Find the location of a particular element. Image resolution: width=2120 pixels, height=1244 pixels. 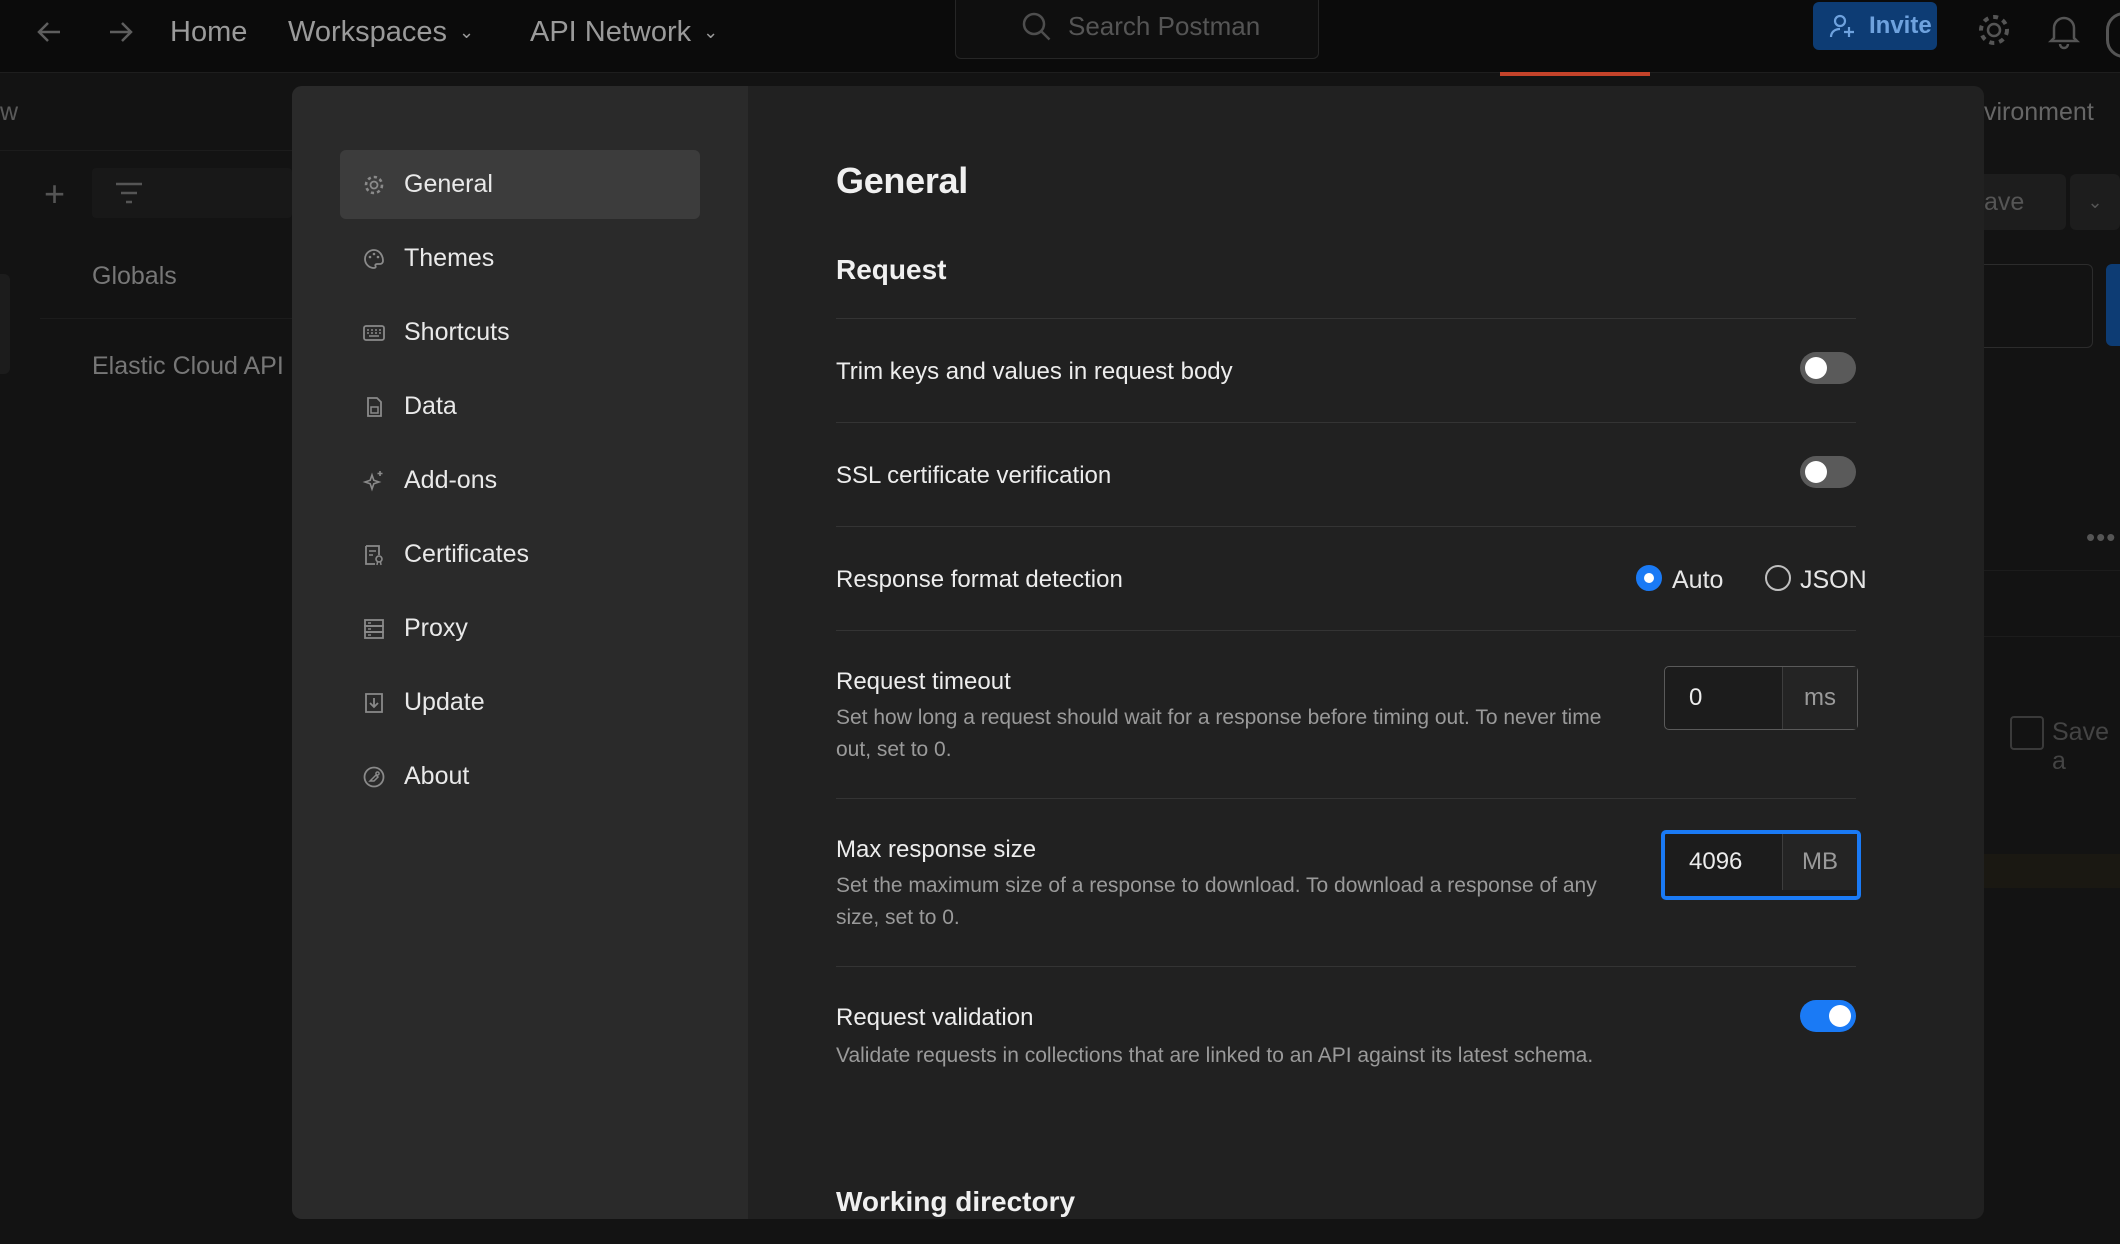

bg-edge-text: w is located at coordinates (9, 112).